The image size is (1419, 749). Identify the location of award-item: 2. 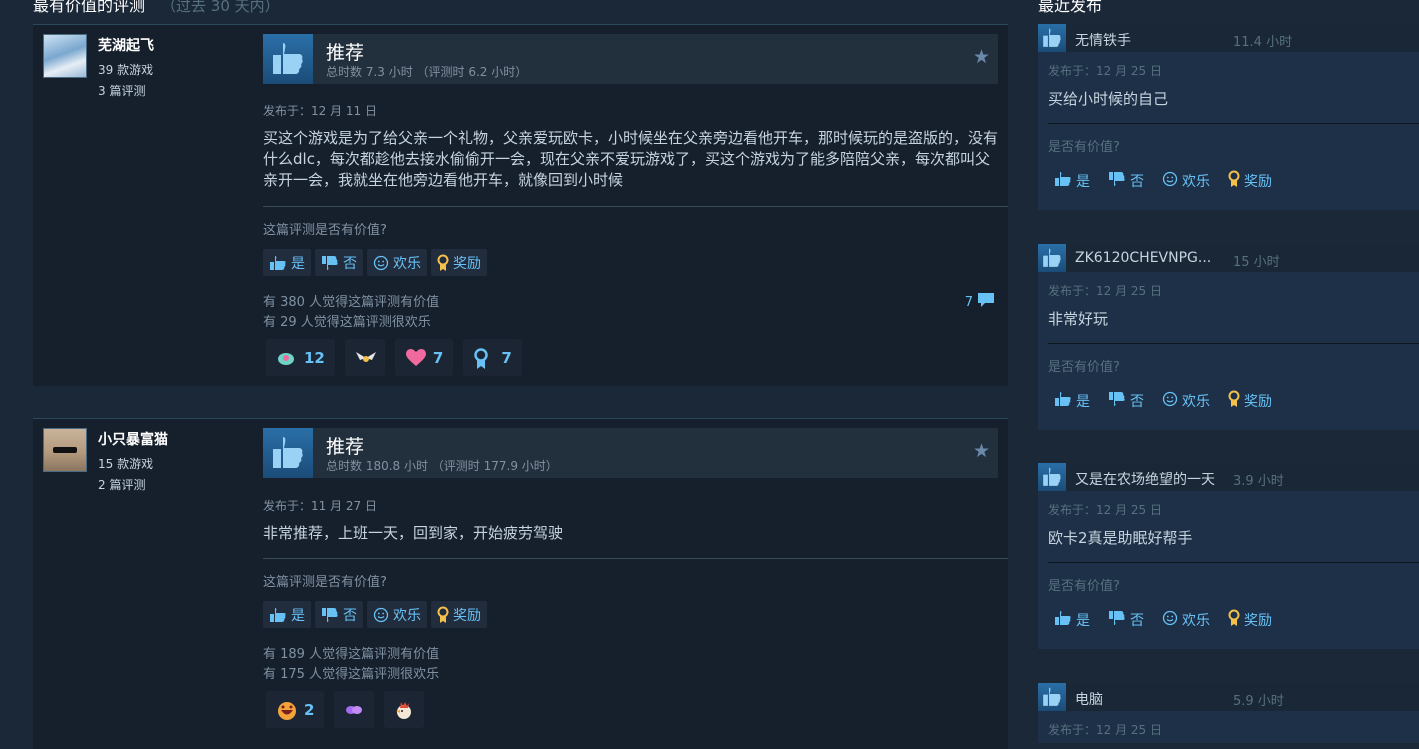
(295, 709).